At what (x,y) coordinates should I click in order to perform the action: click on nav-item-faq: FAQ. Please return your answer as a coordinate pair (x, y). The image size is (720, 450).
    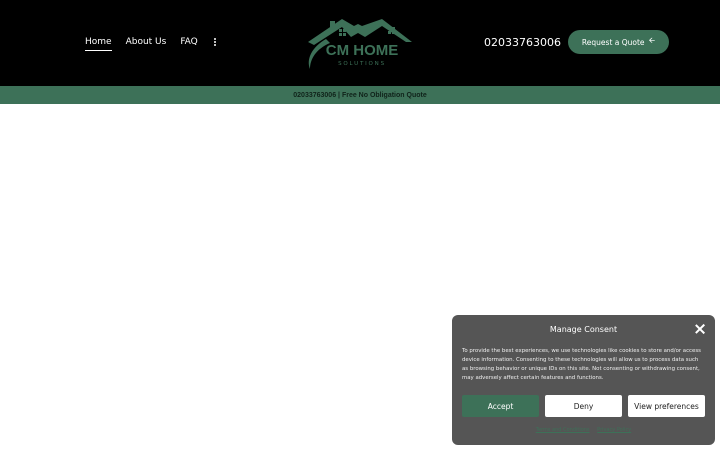
    Looking at the image, I should click on (188, 42).